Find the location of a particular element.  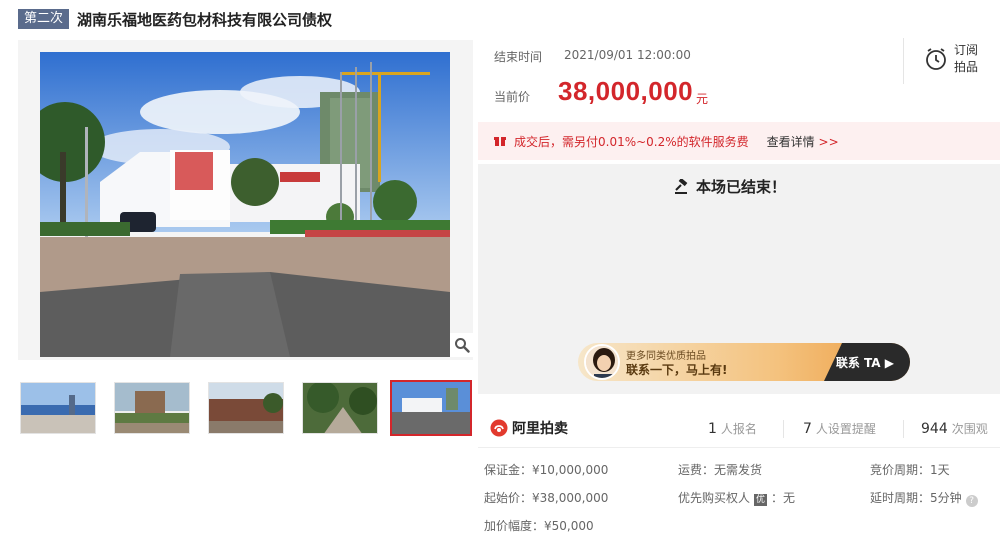

fee-notice: 成交后，需另付0.01%~0.2%的软件服务费 查看详情 >> is located at coordinates (739, 141).